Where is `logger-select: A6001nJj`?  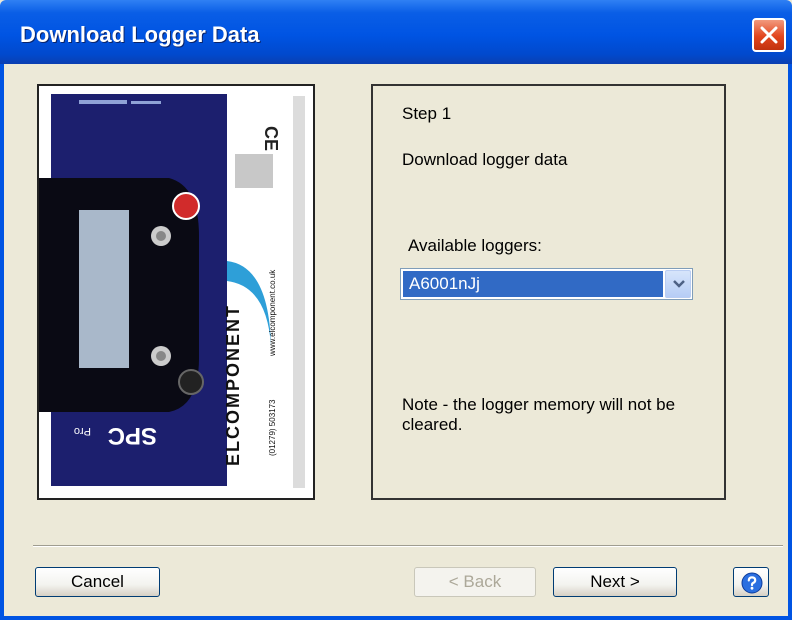 logger-select: A6001nJj is located at coordinates (546, 284).